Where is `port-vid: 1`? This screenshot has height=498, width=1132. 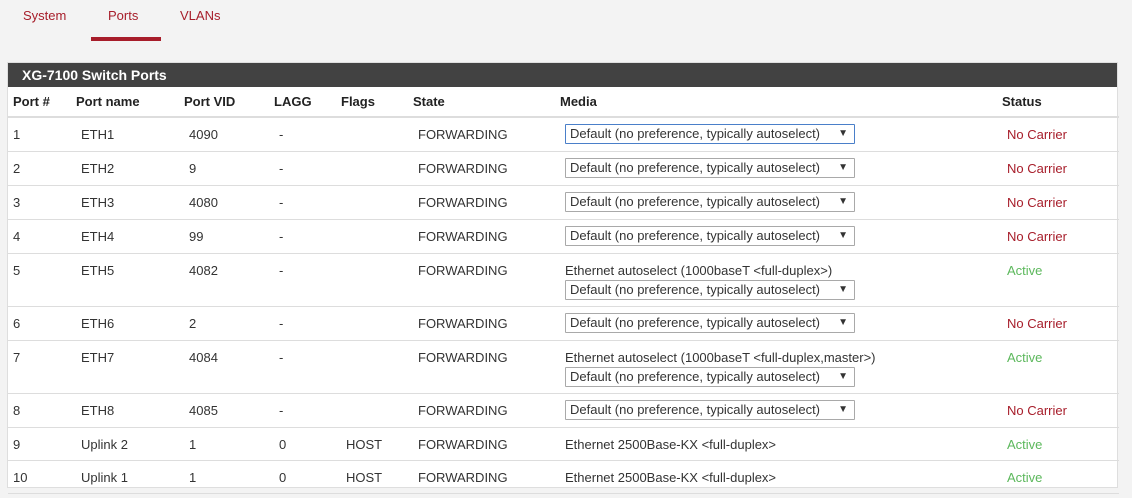
port-vid: 1 is located at coordinates (193, 477).